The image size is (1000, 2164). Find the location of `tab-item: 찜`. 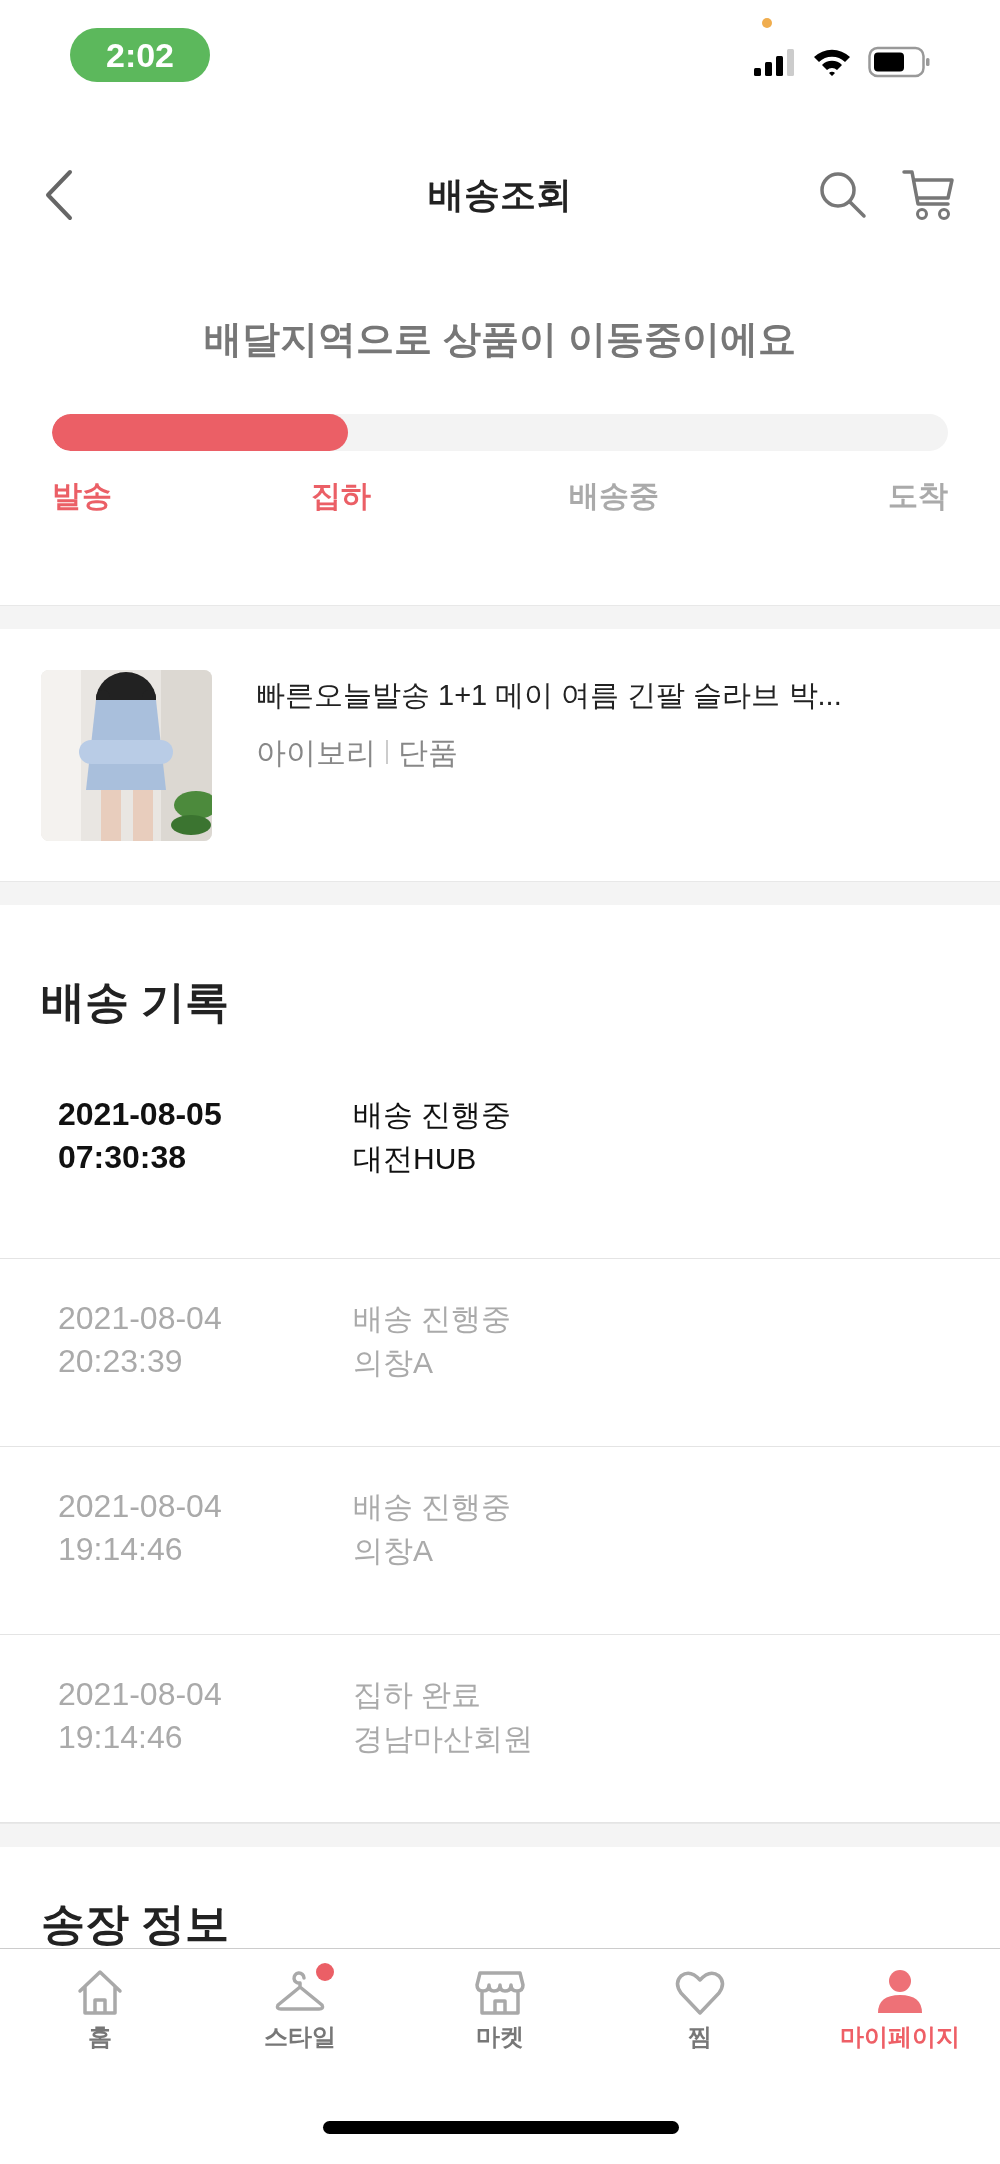

tab-item: 찜 is located at coordinates (700, 2011).